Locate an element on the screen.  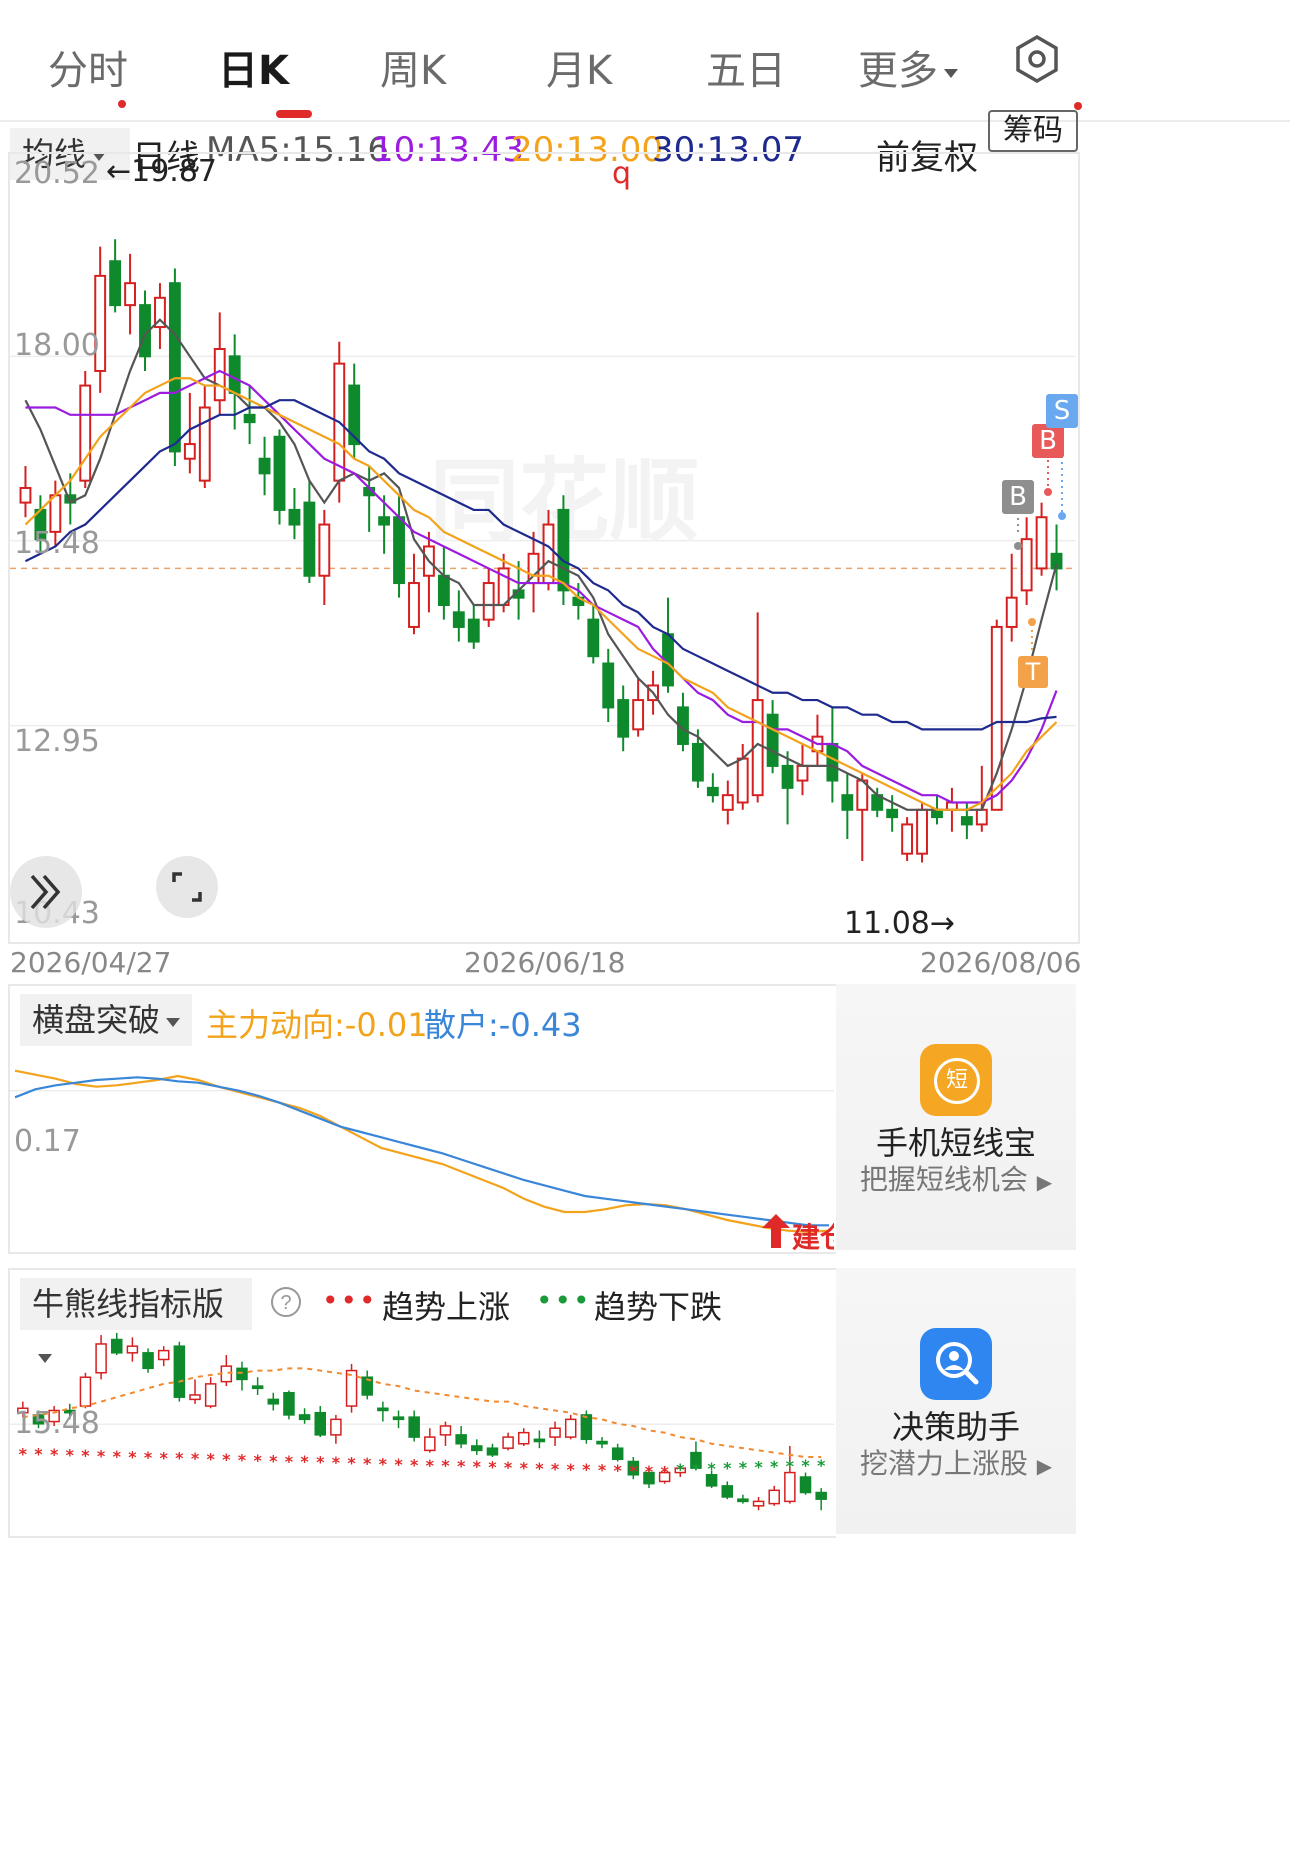
tab-weekly-k: 周K is located at coordinates (413, 67).